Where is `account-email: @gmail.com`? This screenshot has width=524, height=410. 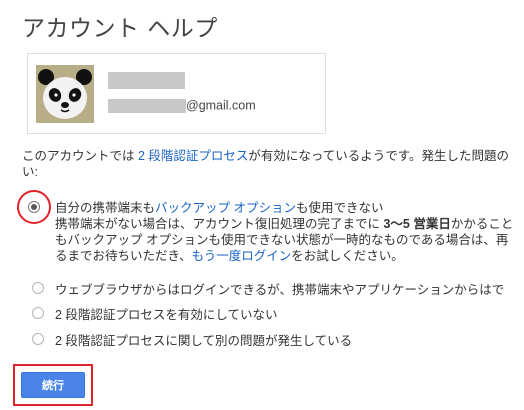
account-email: @gmail.com is located at coordinates (182, 104).